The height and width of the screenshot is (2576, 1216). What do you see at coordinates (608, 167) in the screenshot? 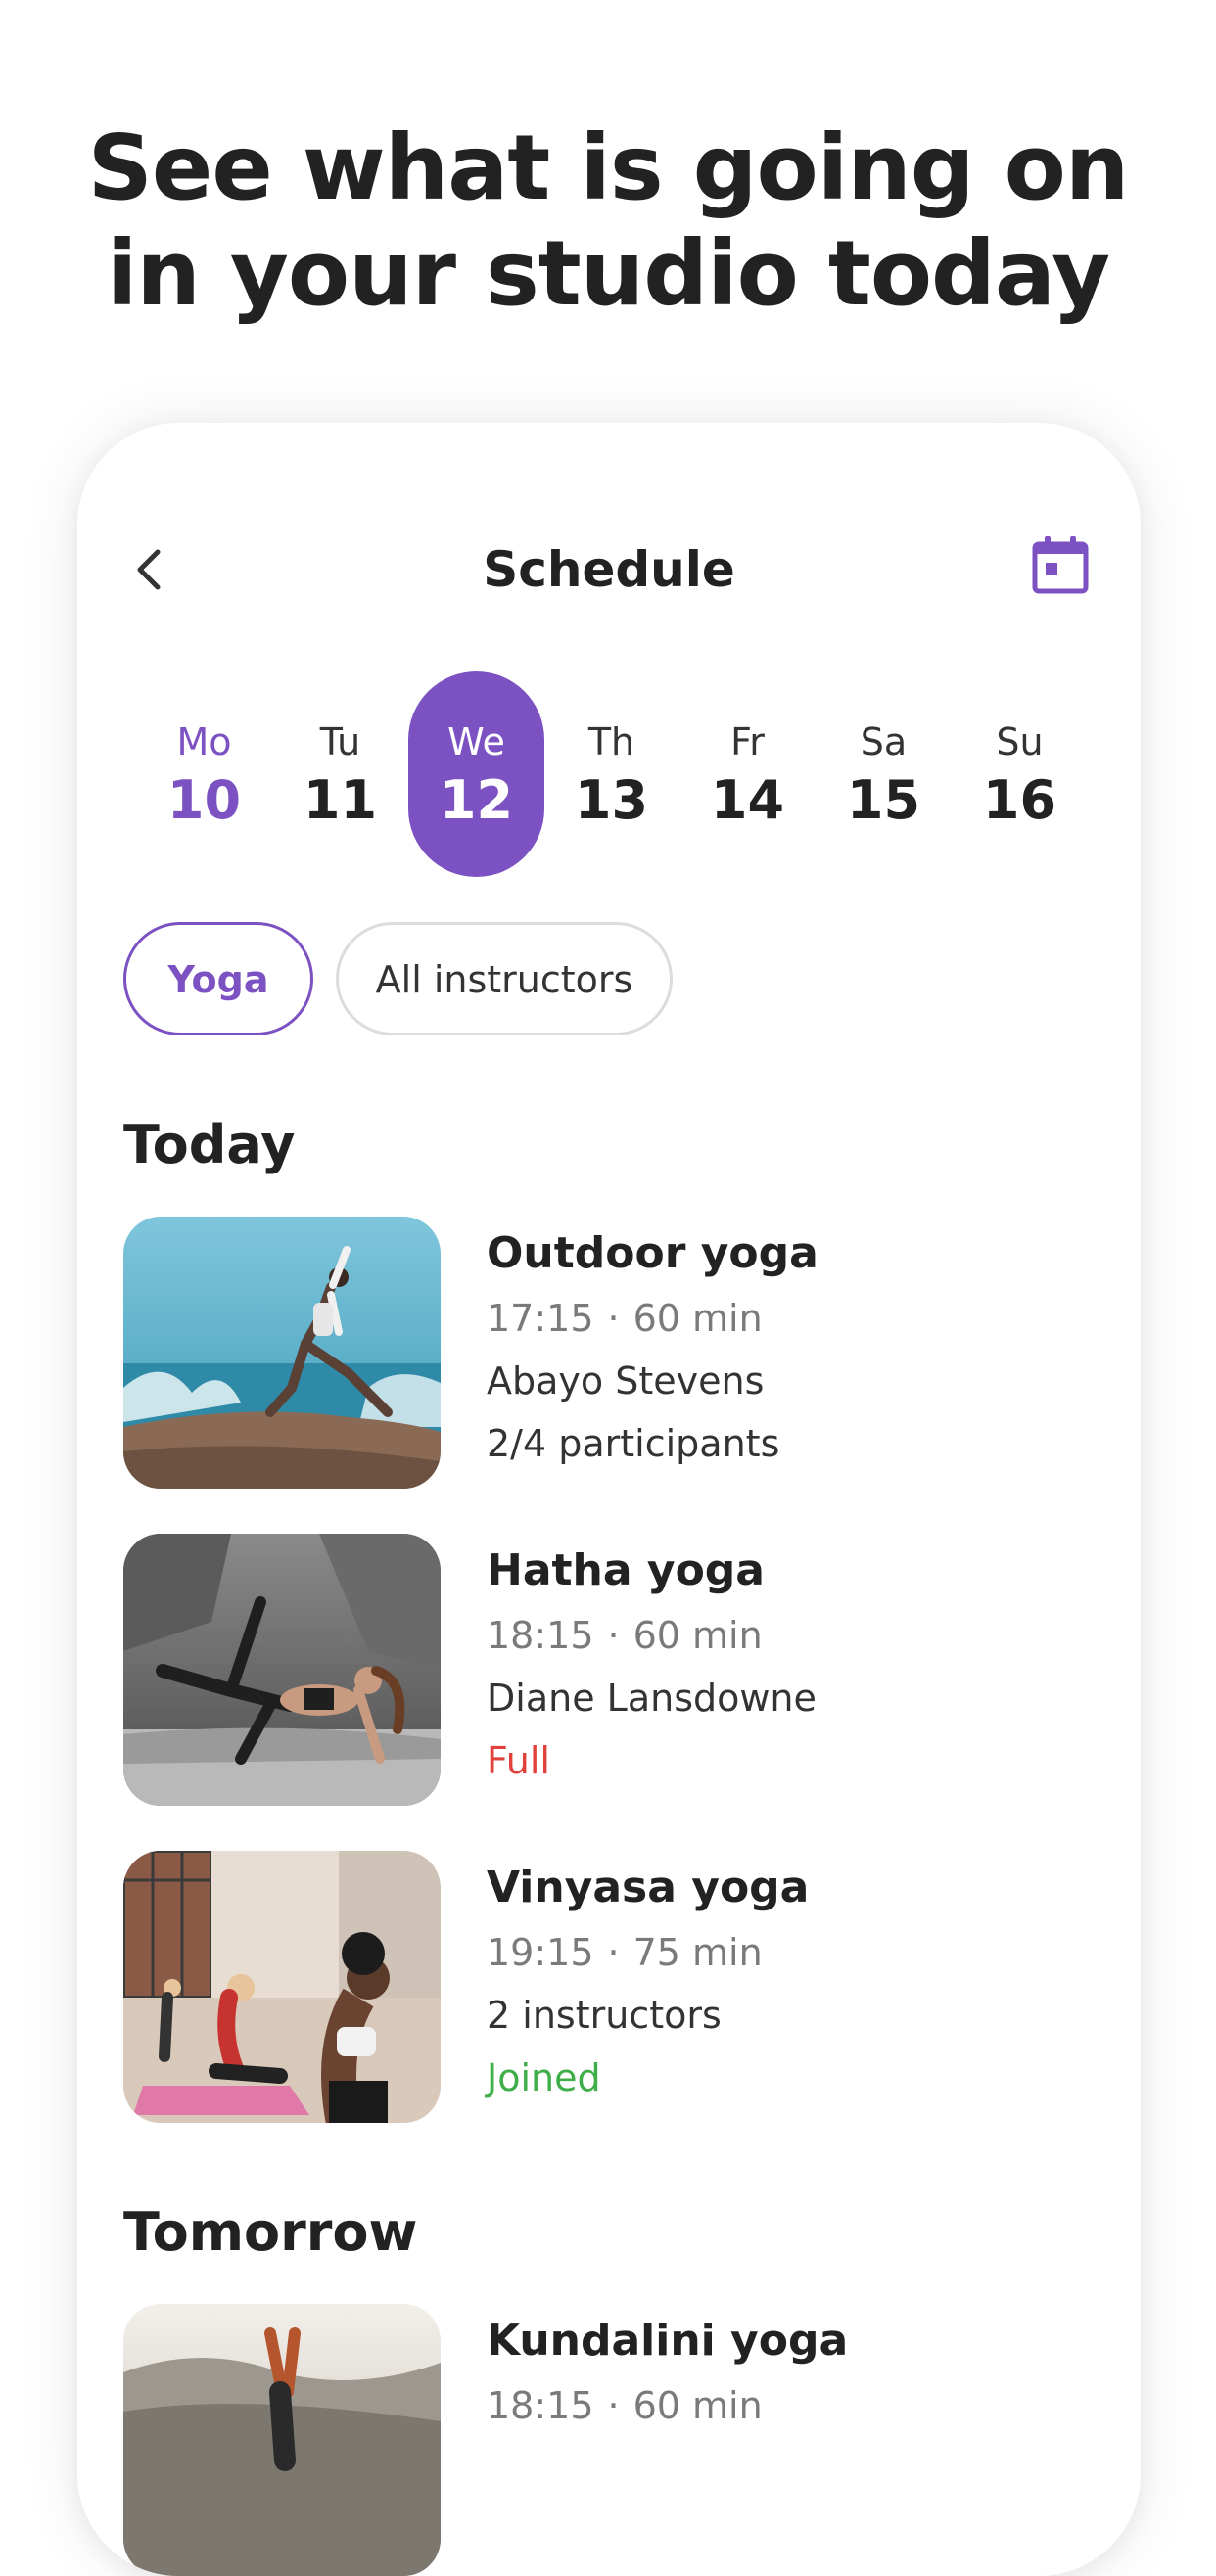
I see `headline-line-1: See what is going on` at bounding box center [608, 167].